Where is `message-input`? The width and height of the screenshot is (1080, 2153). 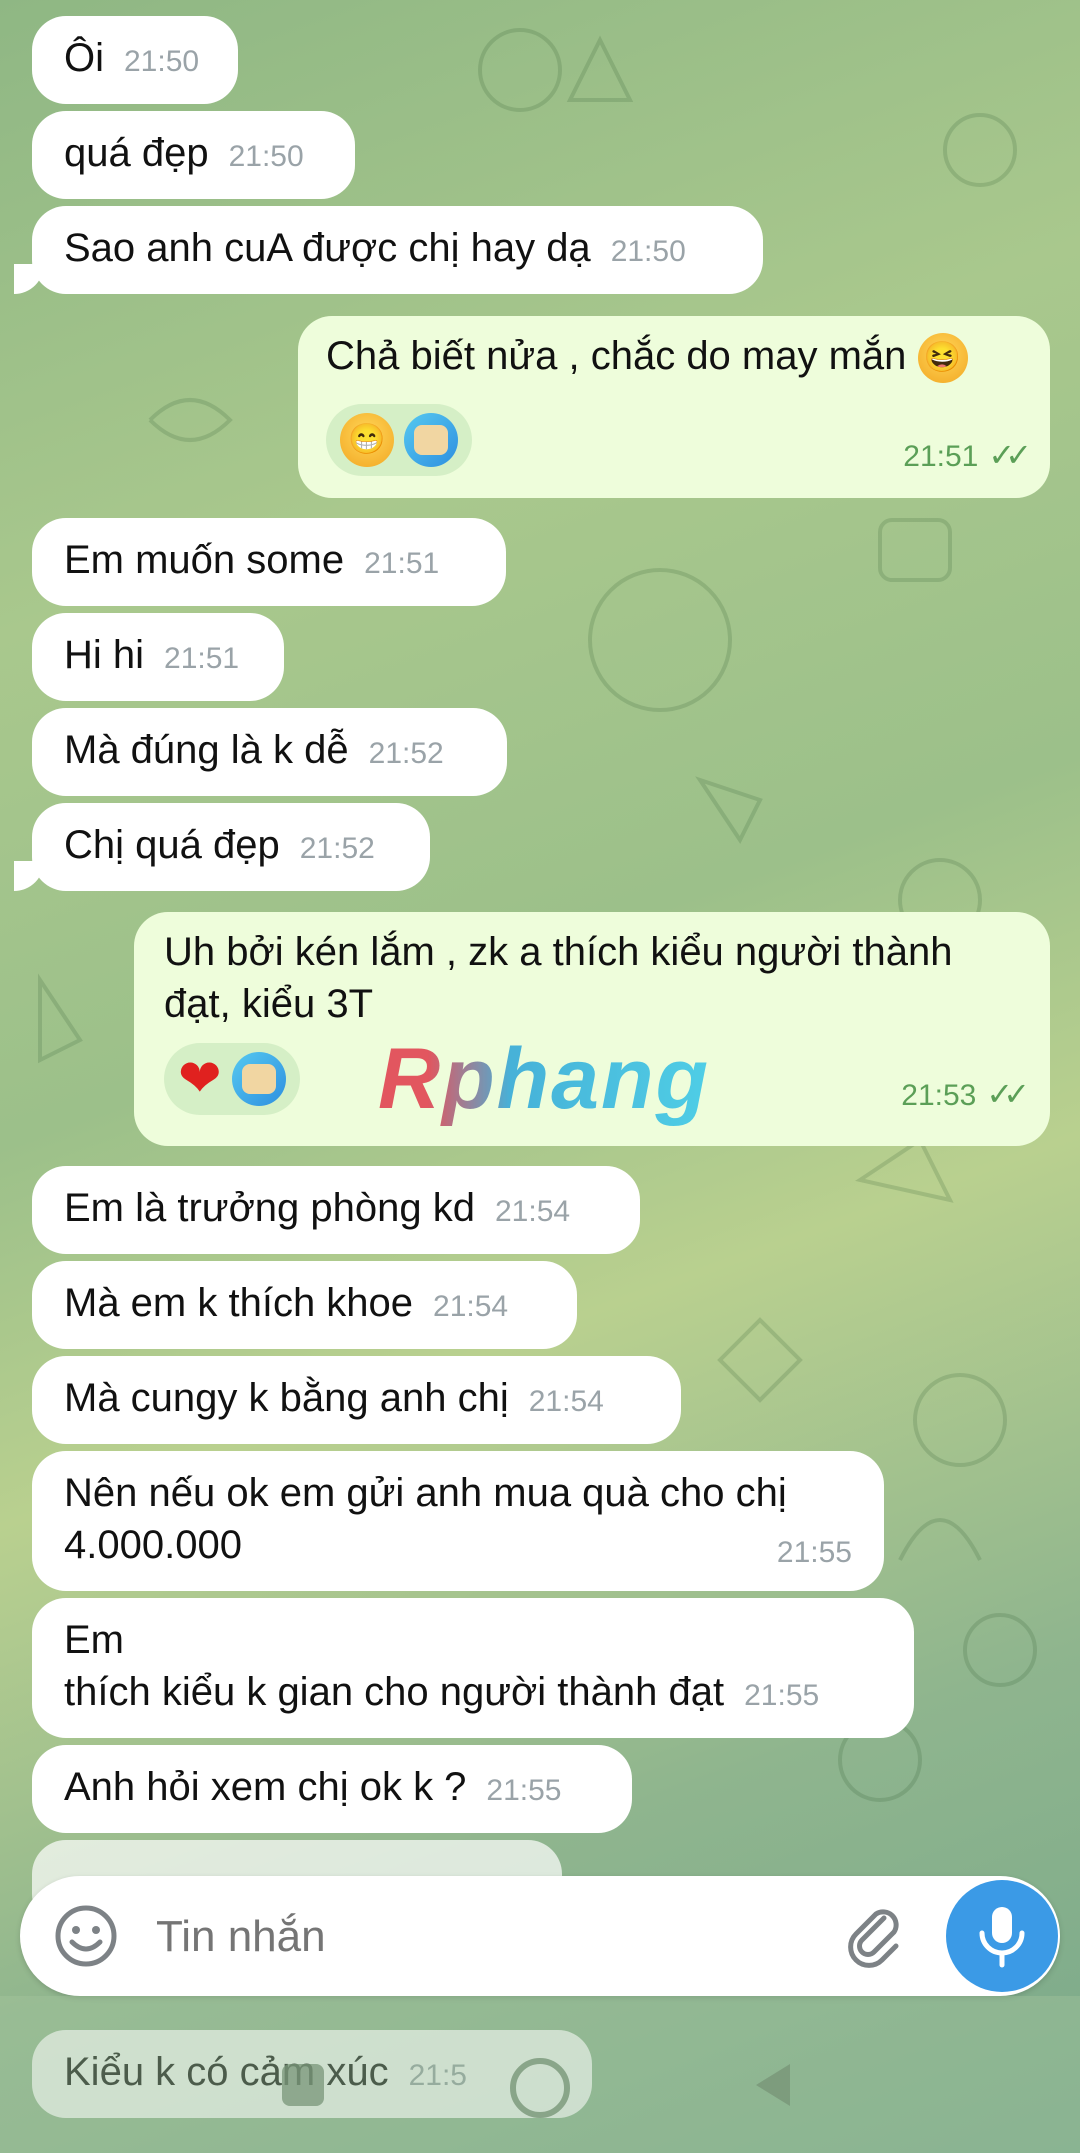
message-input is located at coordinates (481, 1937).